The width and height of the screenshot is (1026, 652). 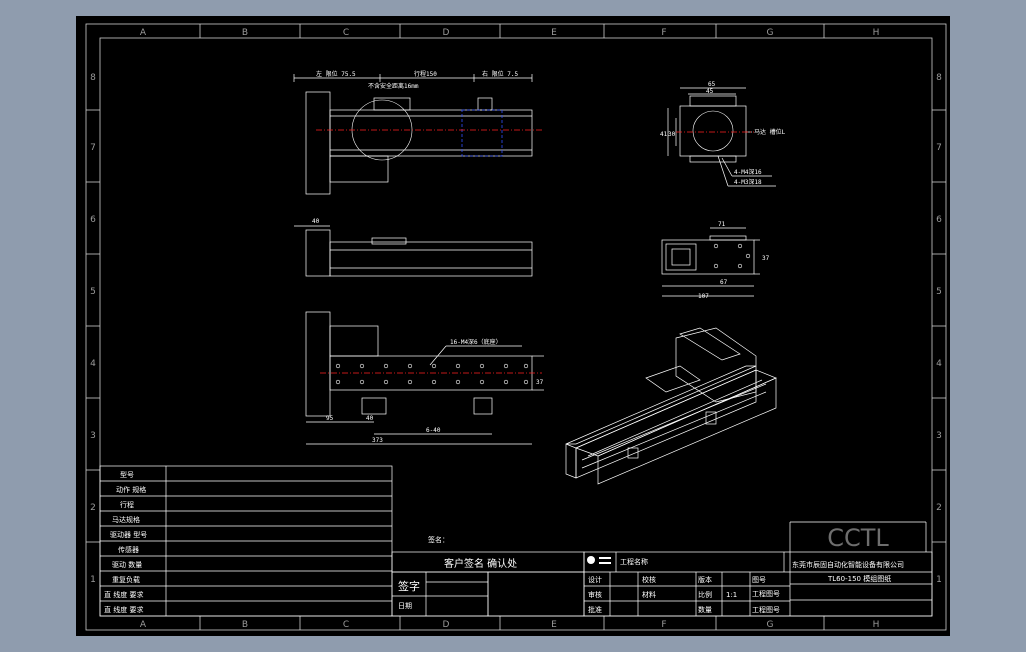 What do you see at coordinates (705, 609) in the screenshot?
I see `quantity-label: 数量` at bounding box center [705, 609].